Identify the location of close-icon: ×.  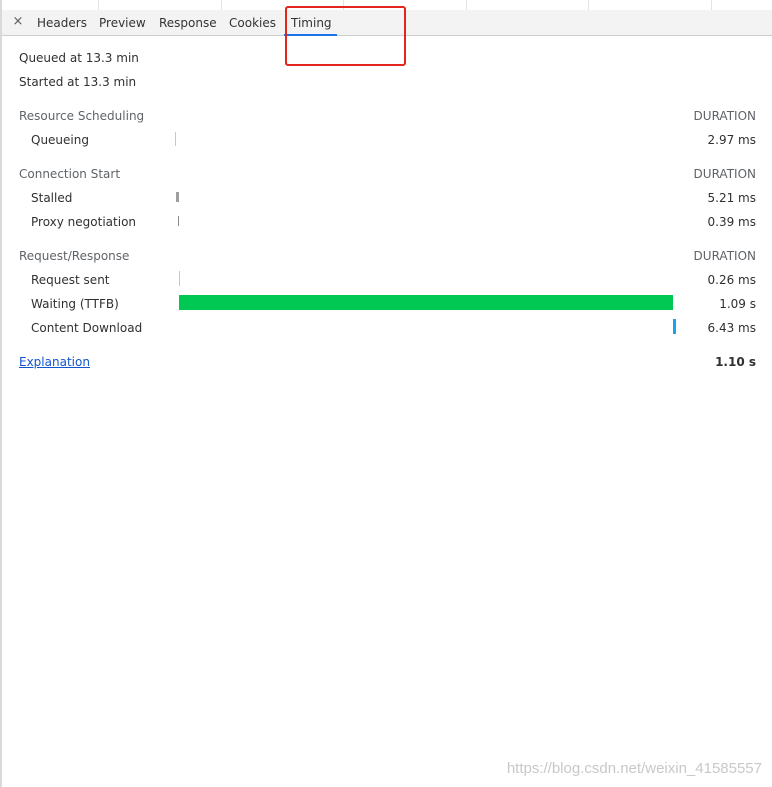
(18, 22).